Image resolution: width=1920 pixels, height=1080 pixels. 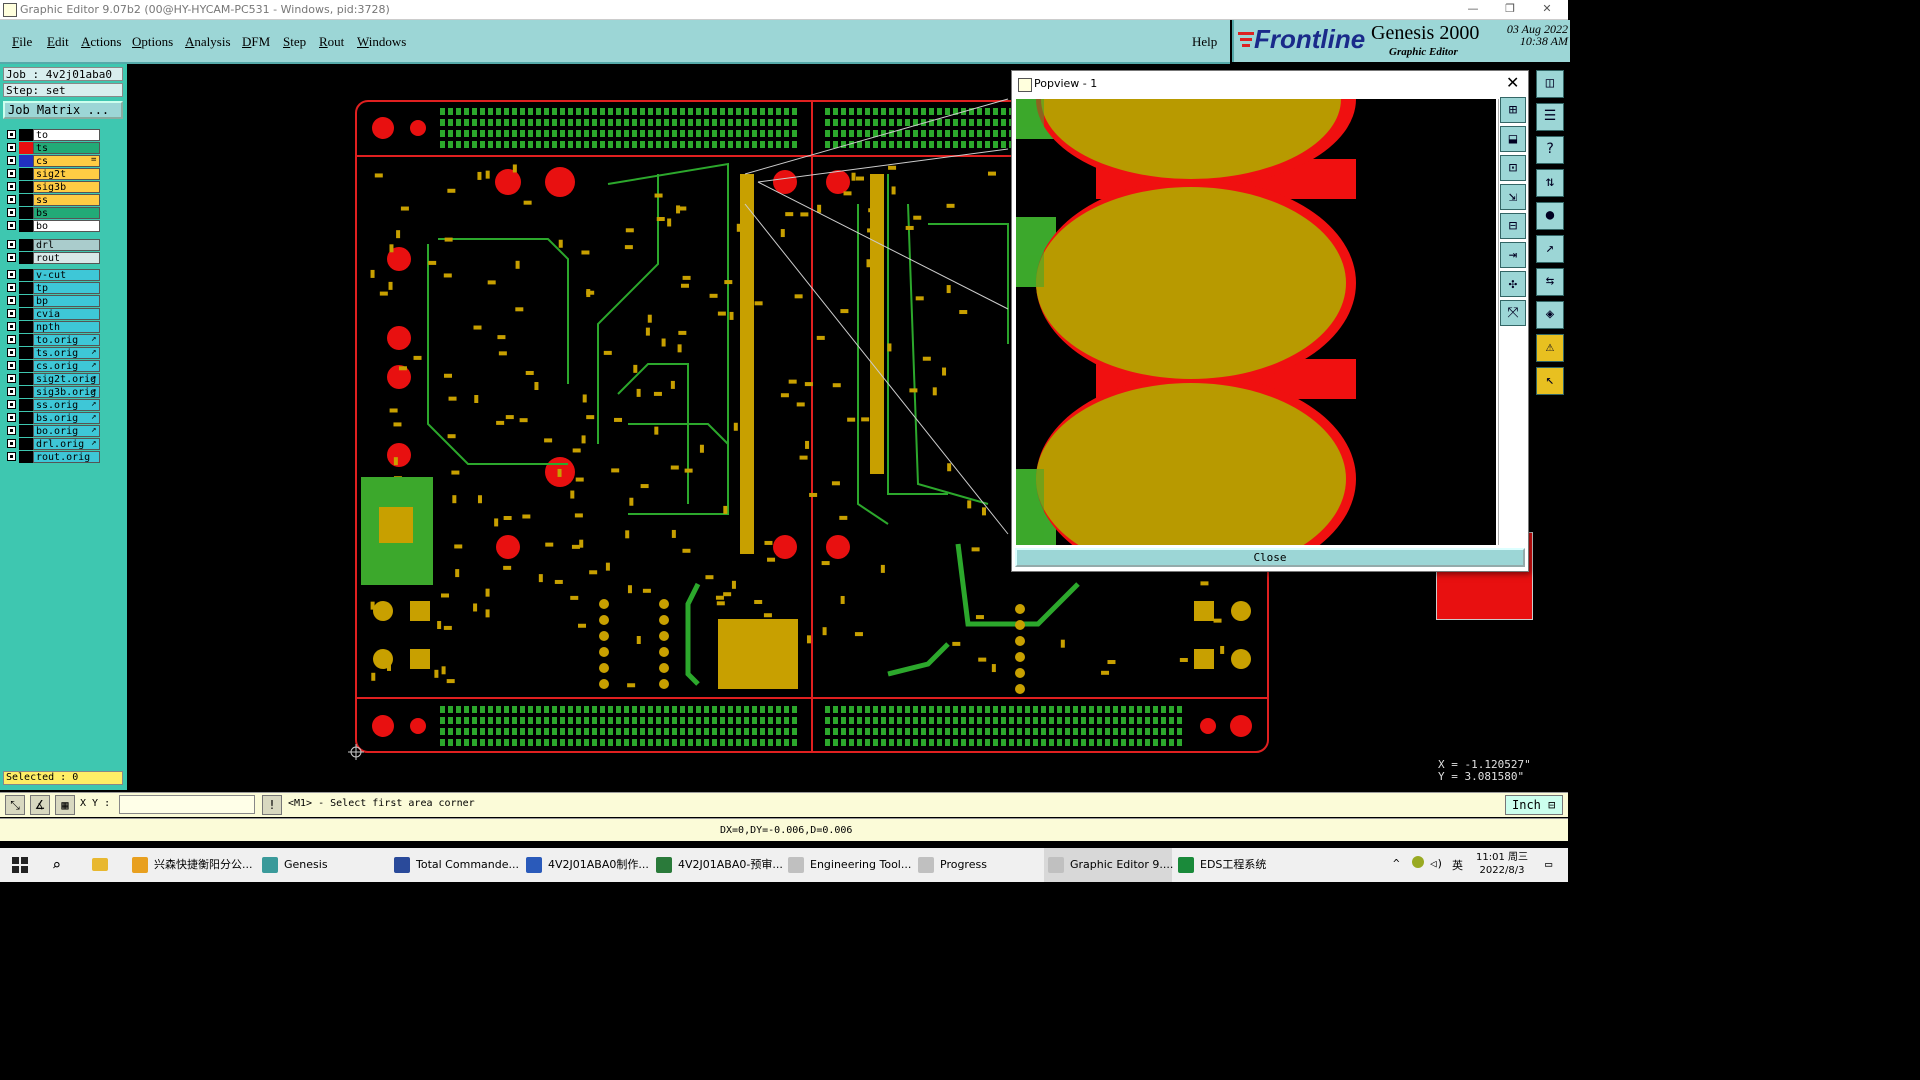 What do you see at coordinates (58, 42) in the screenshot?
I see `menu-edit: Edit` at bounding box center [58, 42].